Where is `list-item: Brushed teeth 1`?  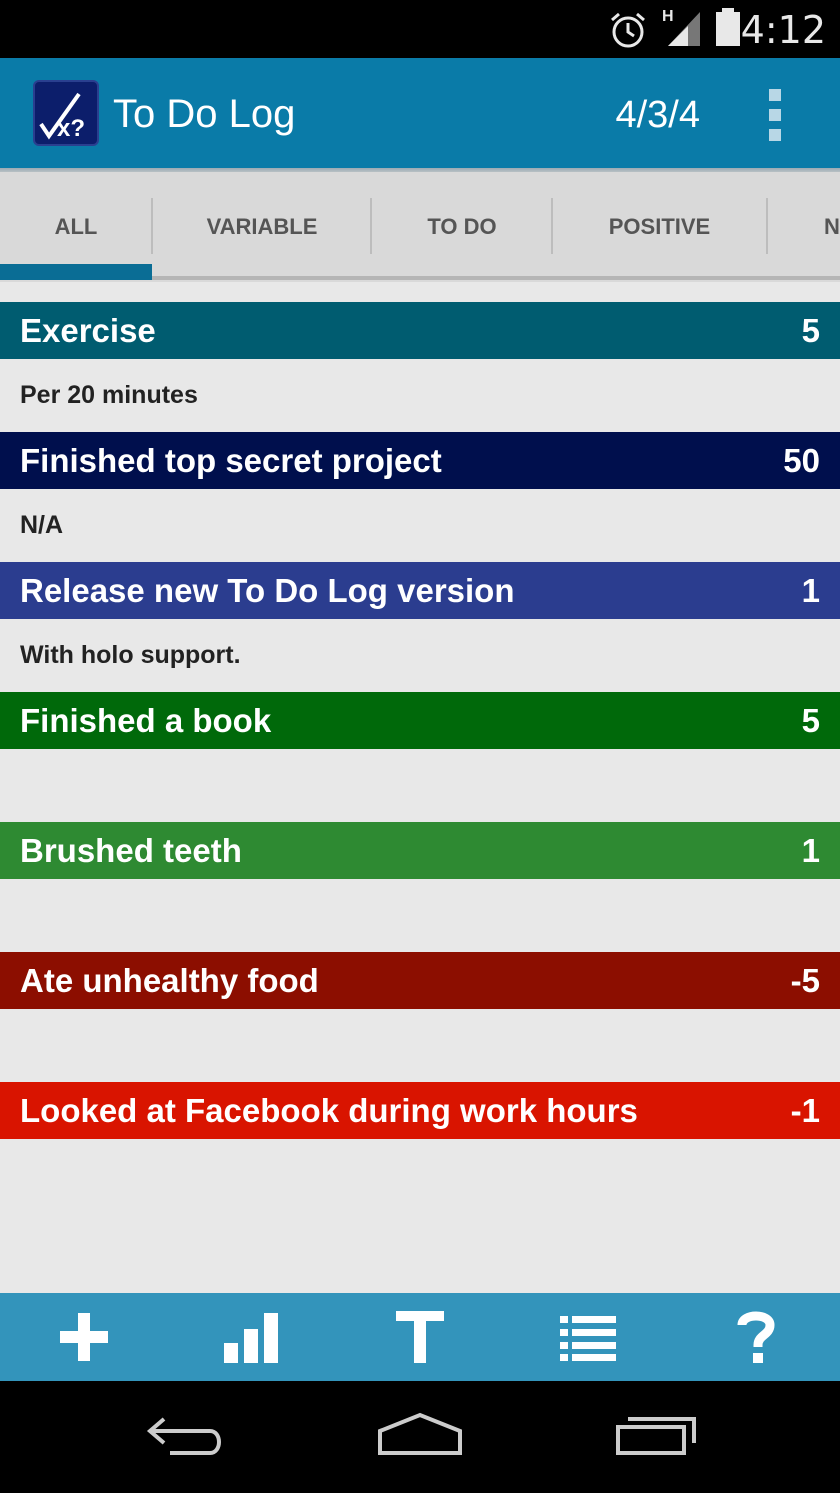
list-item: Brushed teeth 1 is located at coordinates (420, 887).